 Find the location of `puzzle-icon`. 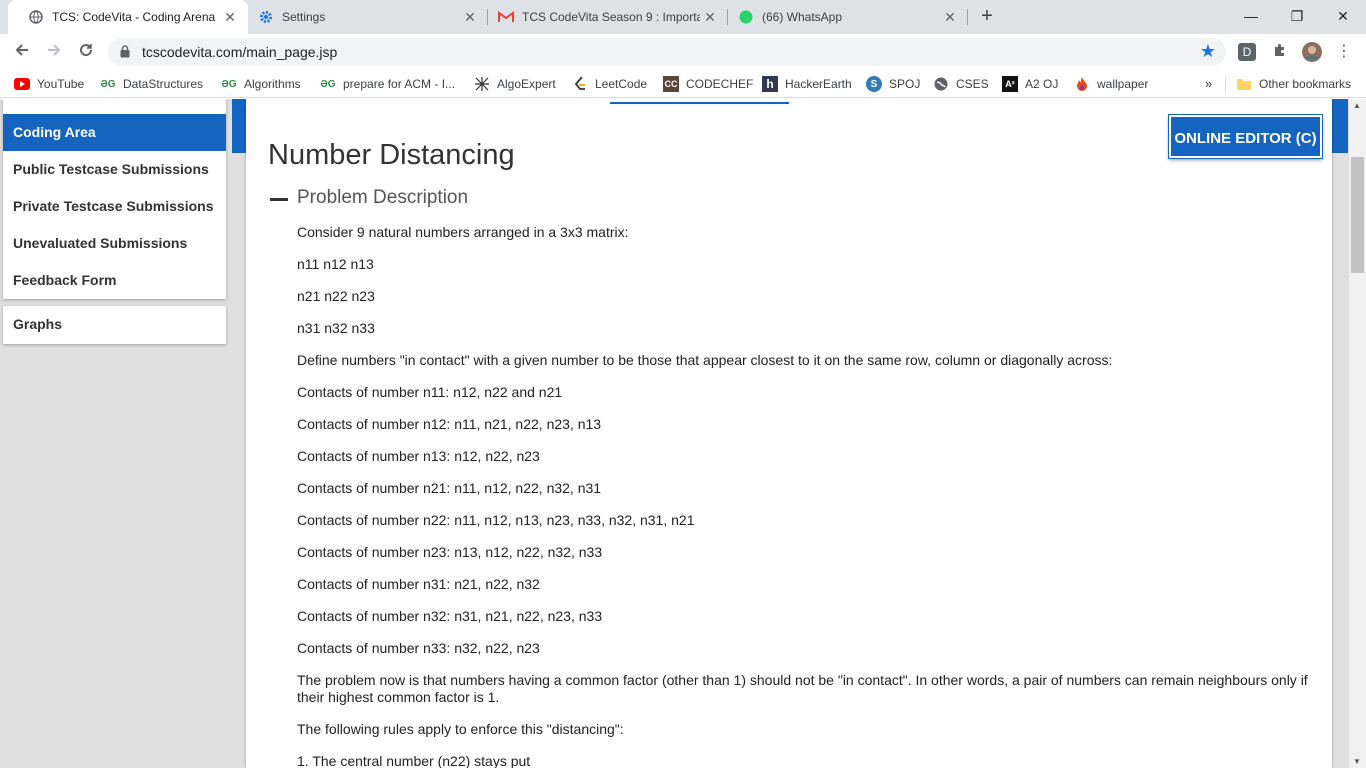

puzzle-icon is located at coordinates (1280, 52).